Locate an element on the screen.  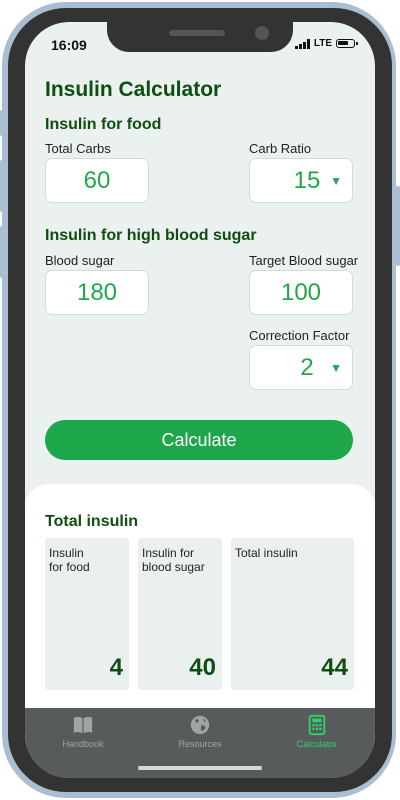
target-blood-sugar-input: 100 is located at coordinates (301, 292).